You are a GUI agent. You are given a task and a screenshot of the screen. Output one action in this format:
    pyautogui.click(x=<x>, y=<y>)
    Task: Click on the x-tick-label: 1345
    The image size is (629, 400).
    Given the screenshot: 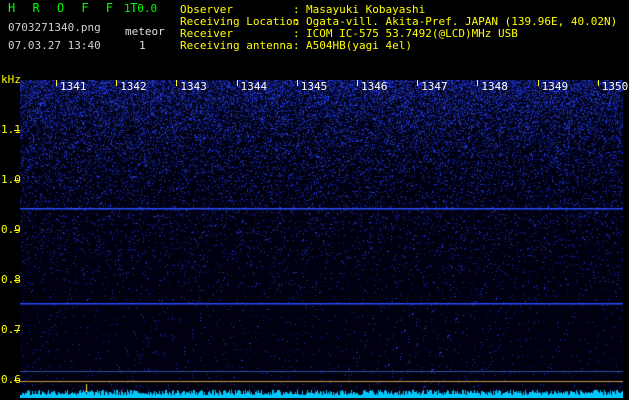 What is the action you would take?
    pyautogui.click(x=314, y=86)
    